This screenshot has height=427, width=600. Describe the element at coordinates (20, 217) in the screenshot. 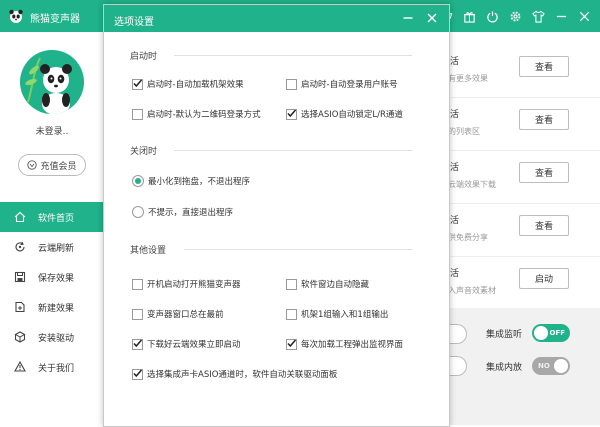

I see `home-icon` at that location.